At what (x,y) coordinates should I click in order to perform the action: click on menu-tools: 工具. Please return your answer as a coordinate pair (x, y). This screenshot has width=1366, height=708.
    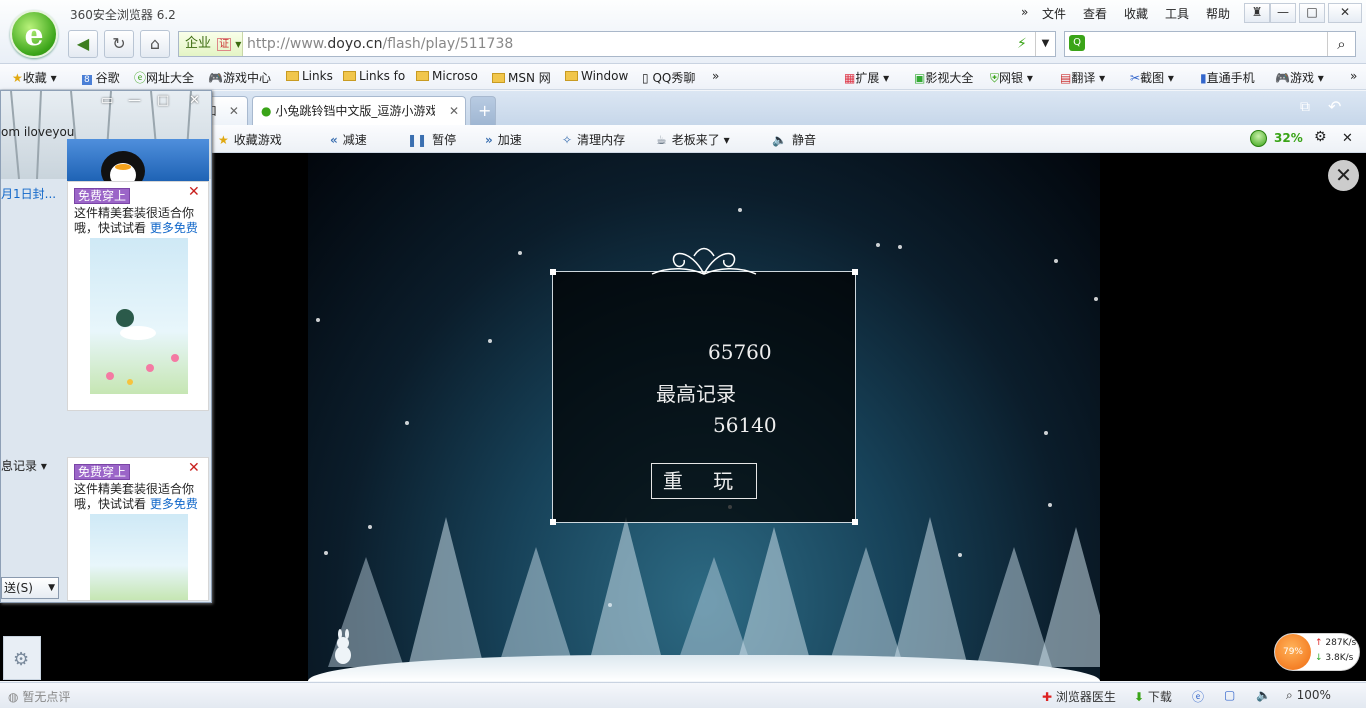
    Looking at the image, I should click on (1177, 13).